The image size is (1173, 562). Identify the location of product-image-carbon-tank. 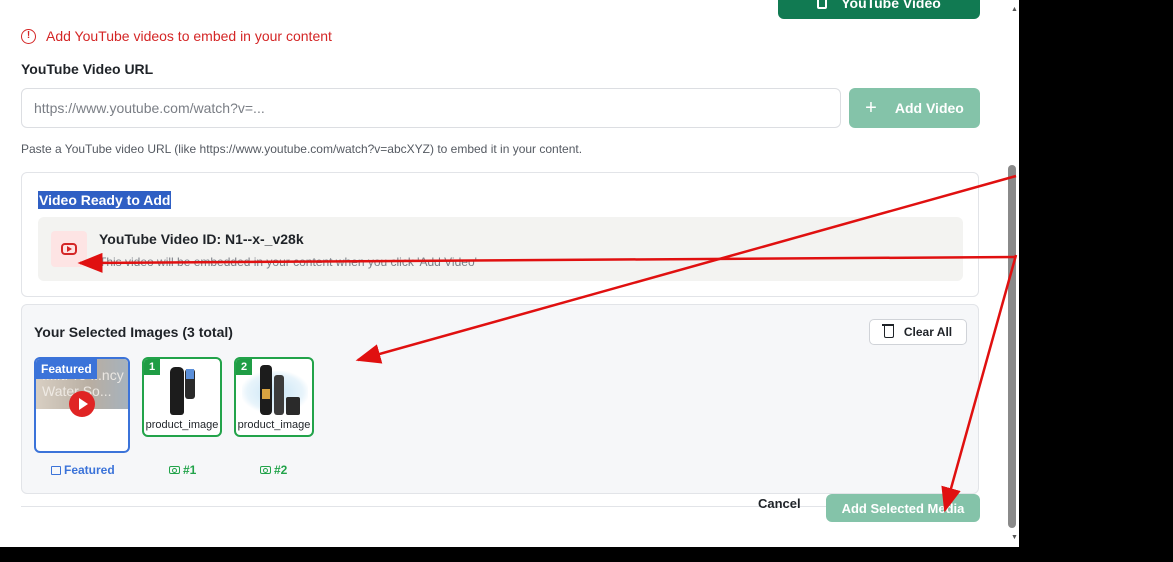
(293, 406).